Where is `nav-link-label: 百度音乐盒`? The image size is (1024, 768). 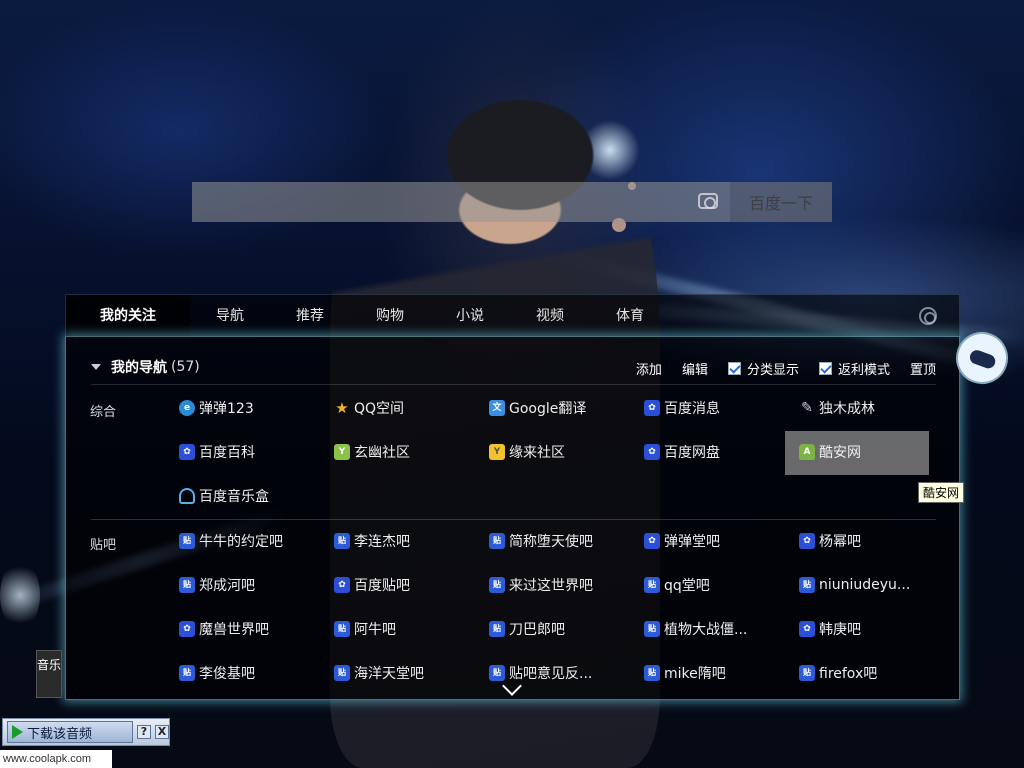
nav-link-label: 百度音乐盒 is located at coordinates (234, 497).